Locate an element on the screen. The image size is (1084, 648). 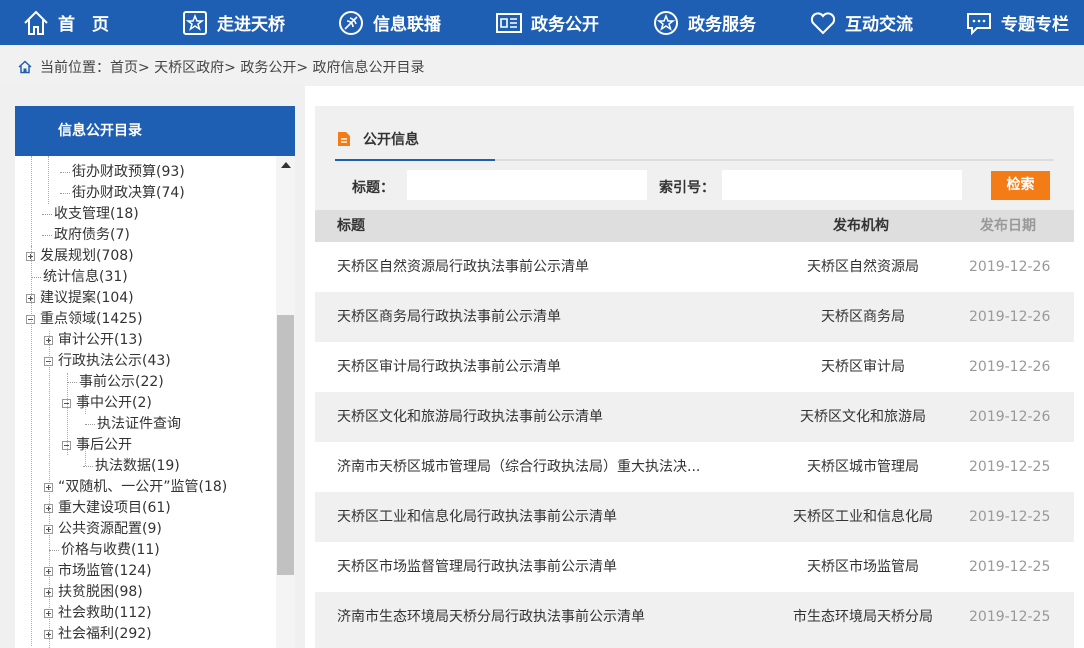
title-search-input is located at coordinates (527, 185).